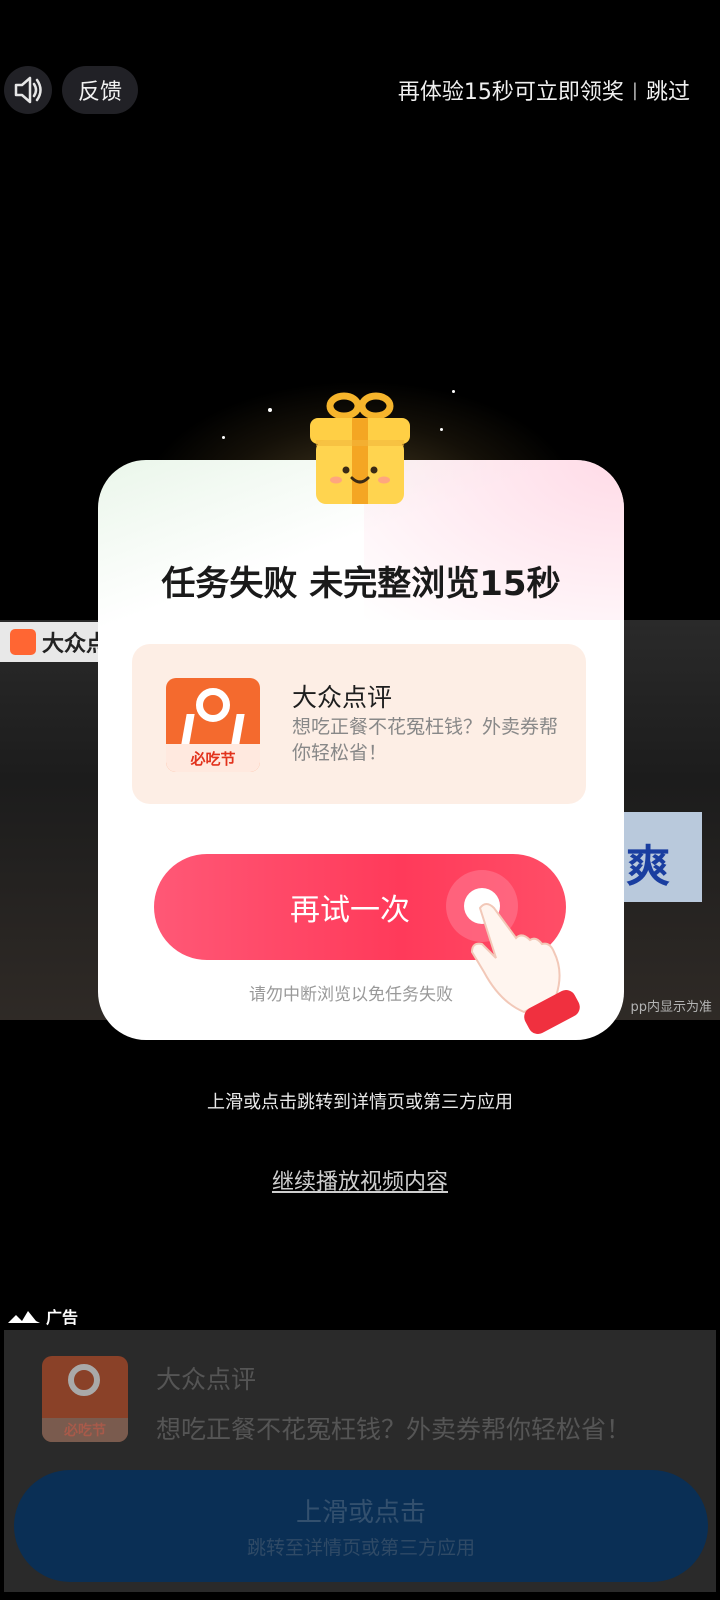 Image resolution: width=720 pixels, height=1600 pixels. I want to click on app-card: 必吃节 大众点评 想吃正餐不花冤枉钱？外卖券帮你轻松省！, so click(359, 724).